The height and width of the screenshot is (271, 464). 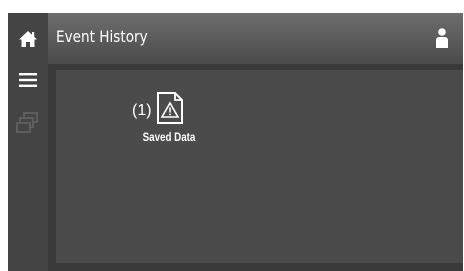 I want to click on saved-data-count: (1), so click(x=142, y=110).